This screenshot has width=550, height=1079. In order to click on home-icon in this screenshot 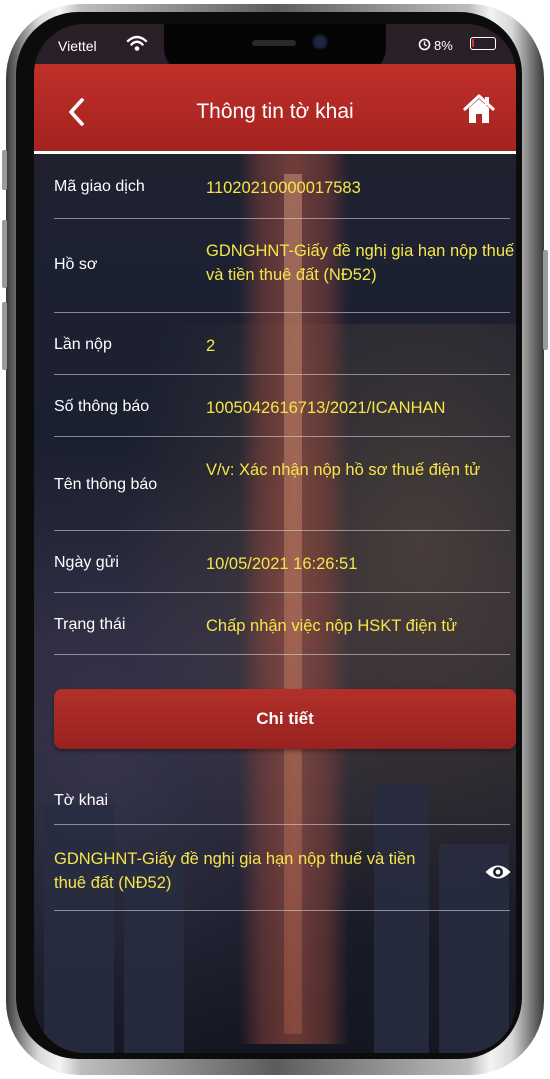, I will do `click(479, 109)`.